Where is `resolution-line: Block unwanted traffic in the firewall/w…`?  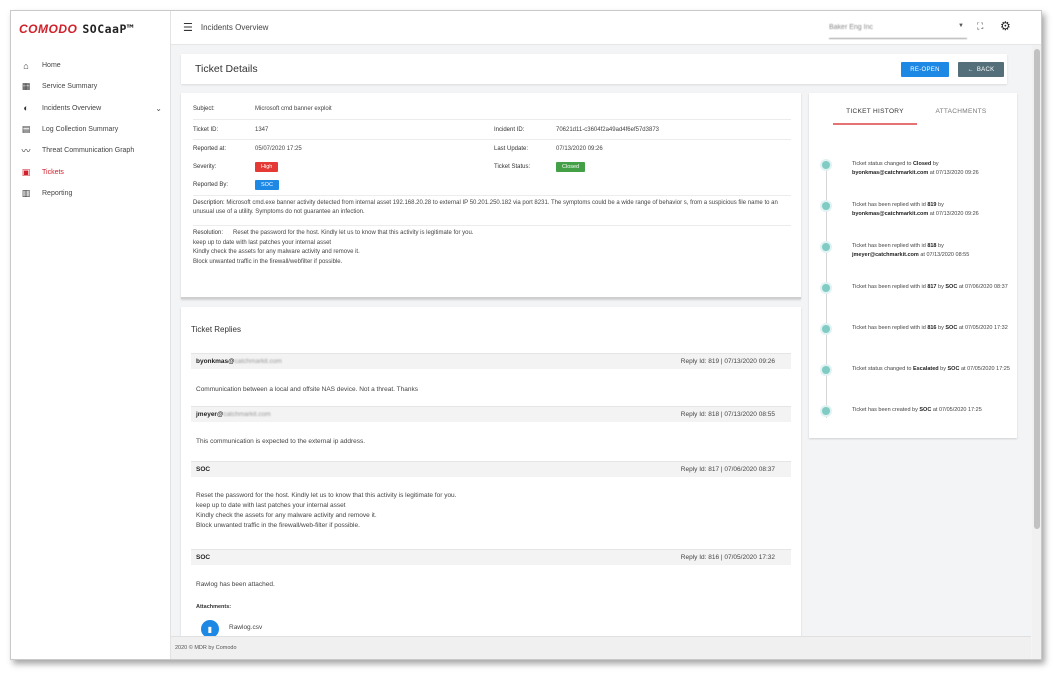 resolution-line: Block unwanted traffic in the firewall/w… is located at coordinates (268, 261).